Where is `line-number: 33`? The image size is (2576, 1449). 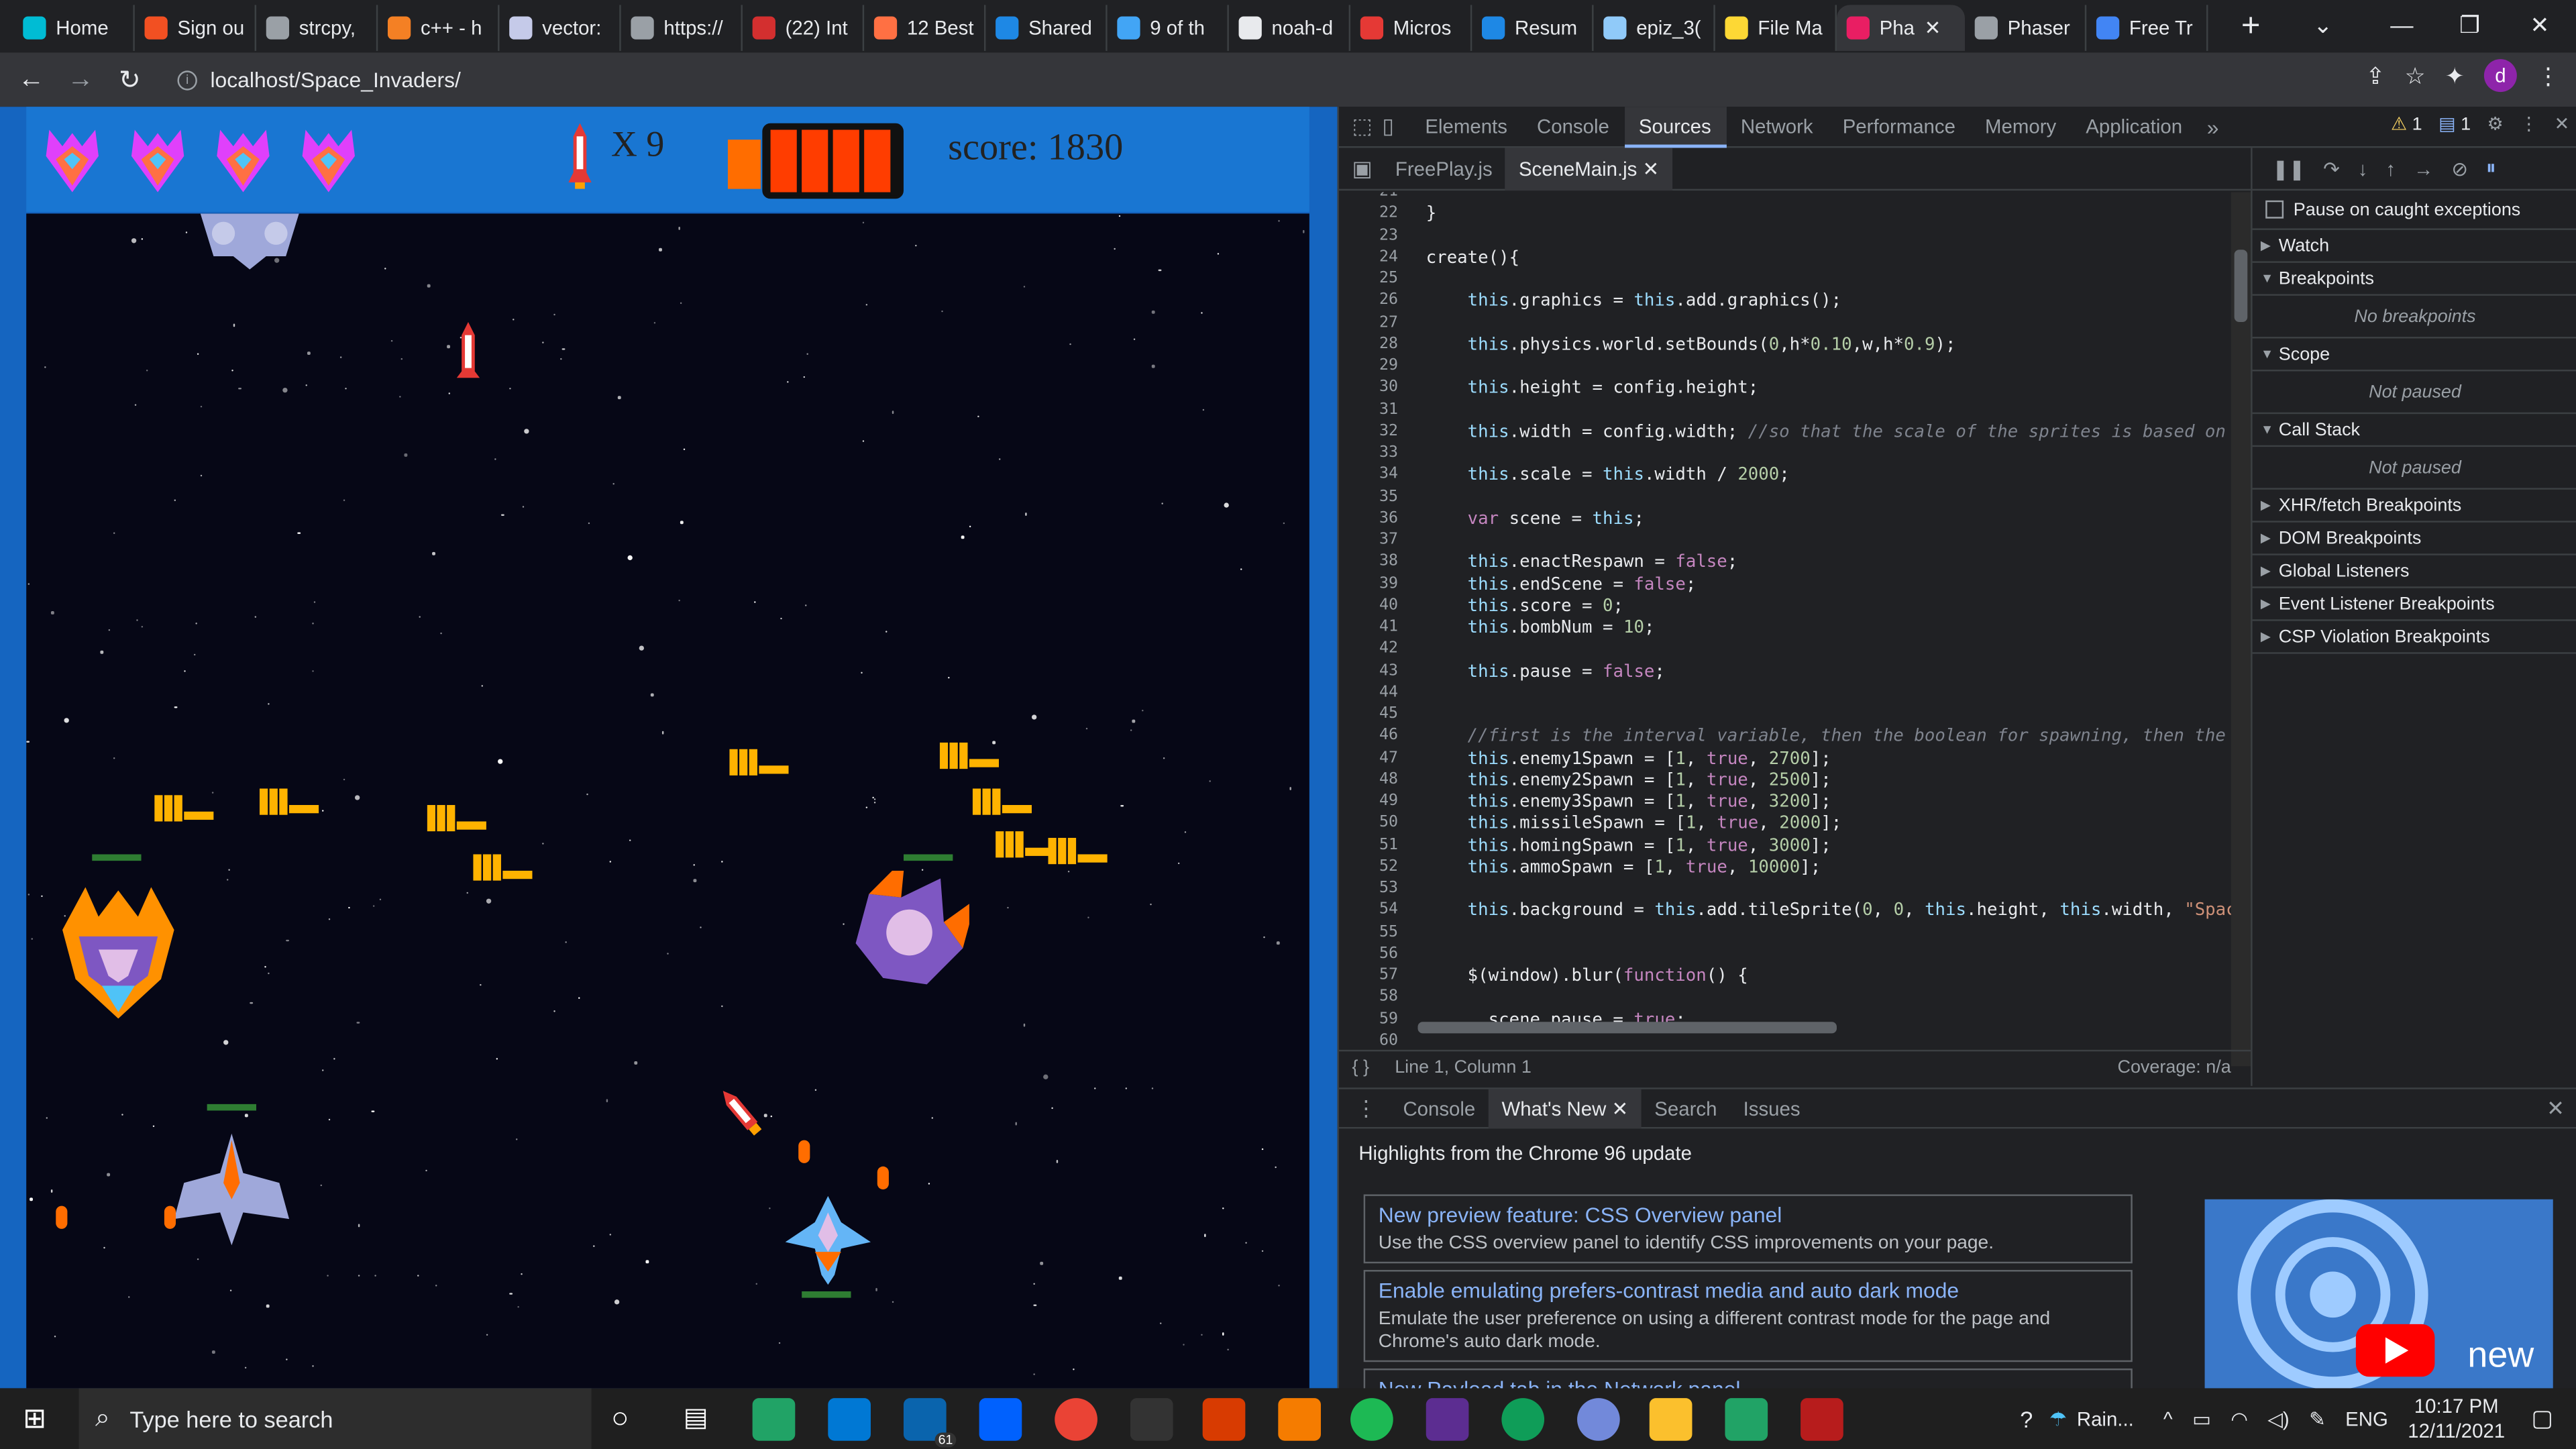 line-number: 33 is located at coordinates (1368, 452).